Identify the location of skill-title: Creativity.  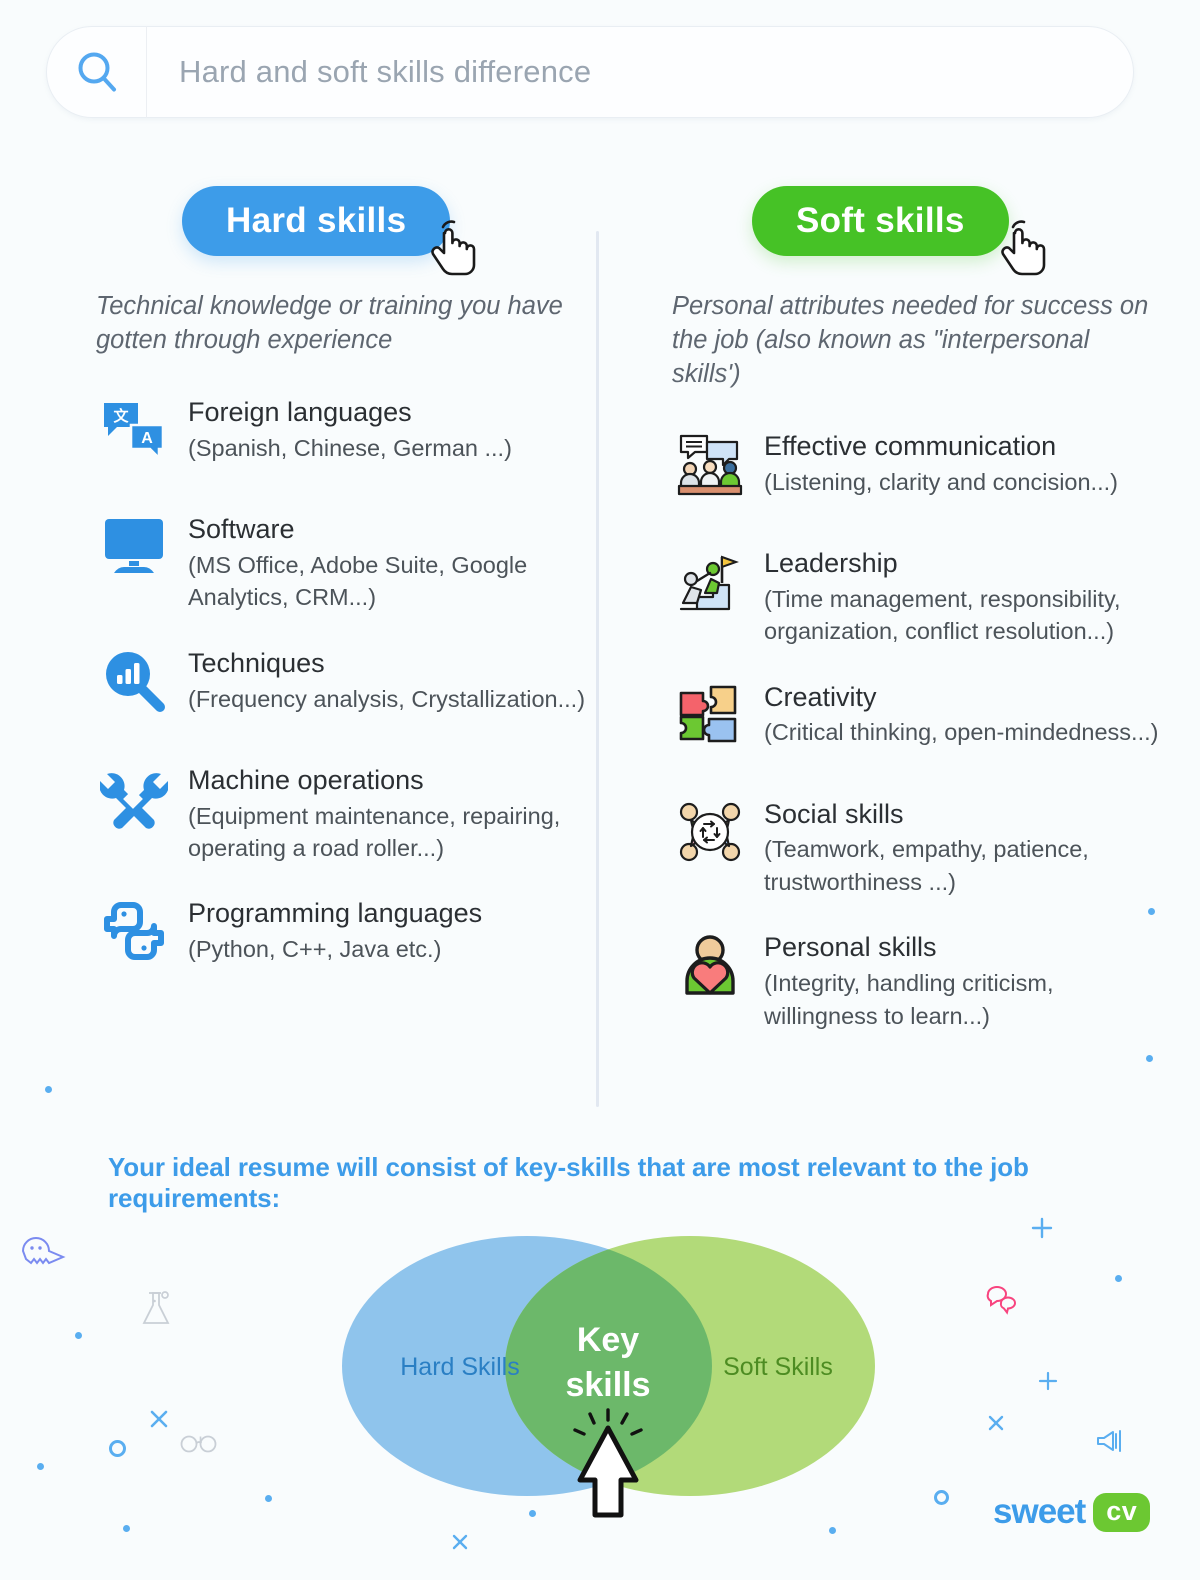
(820, 696).